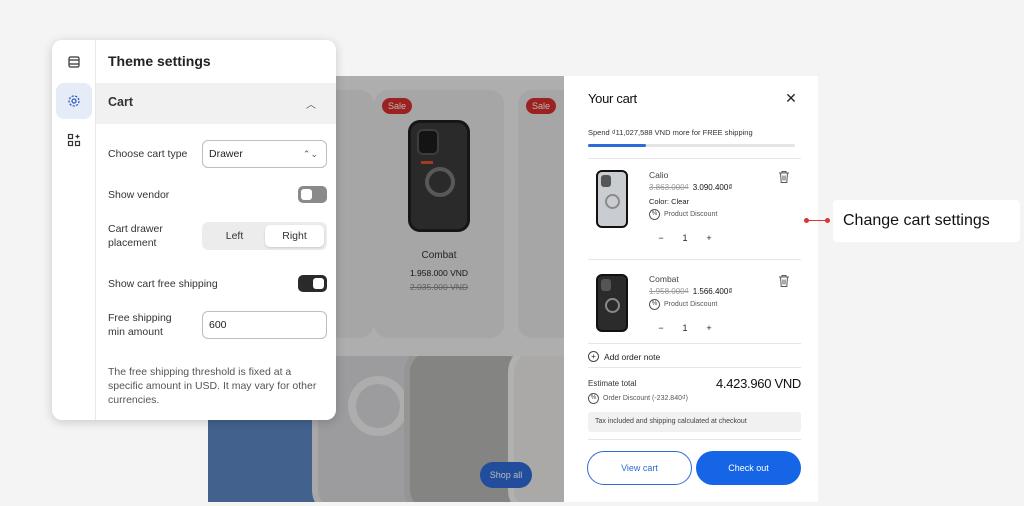 The width and height of the screenshot is (1024, 506). What do you see at coordinates (926, 221) in the screenshot?
I see `callout-label: Change cart settings` at bounding box center [926, 221].